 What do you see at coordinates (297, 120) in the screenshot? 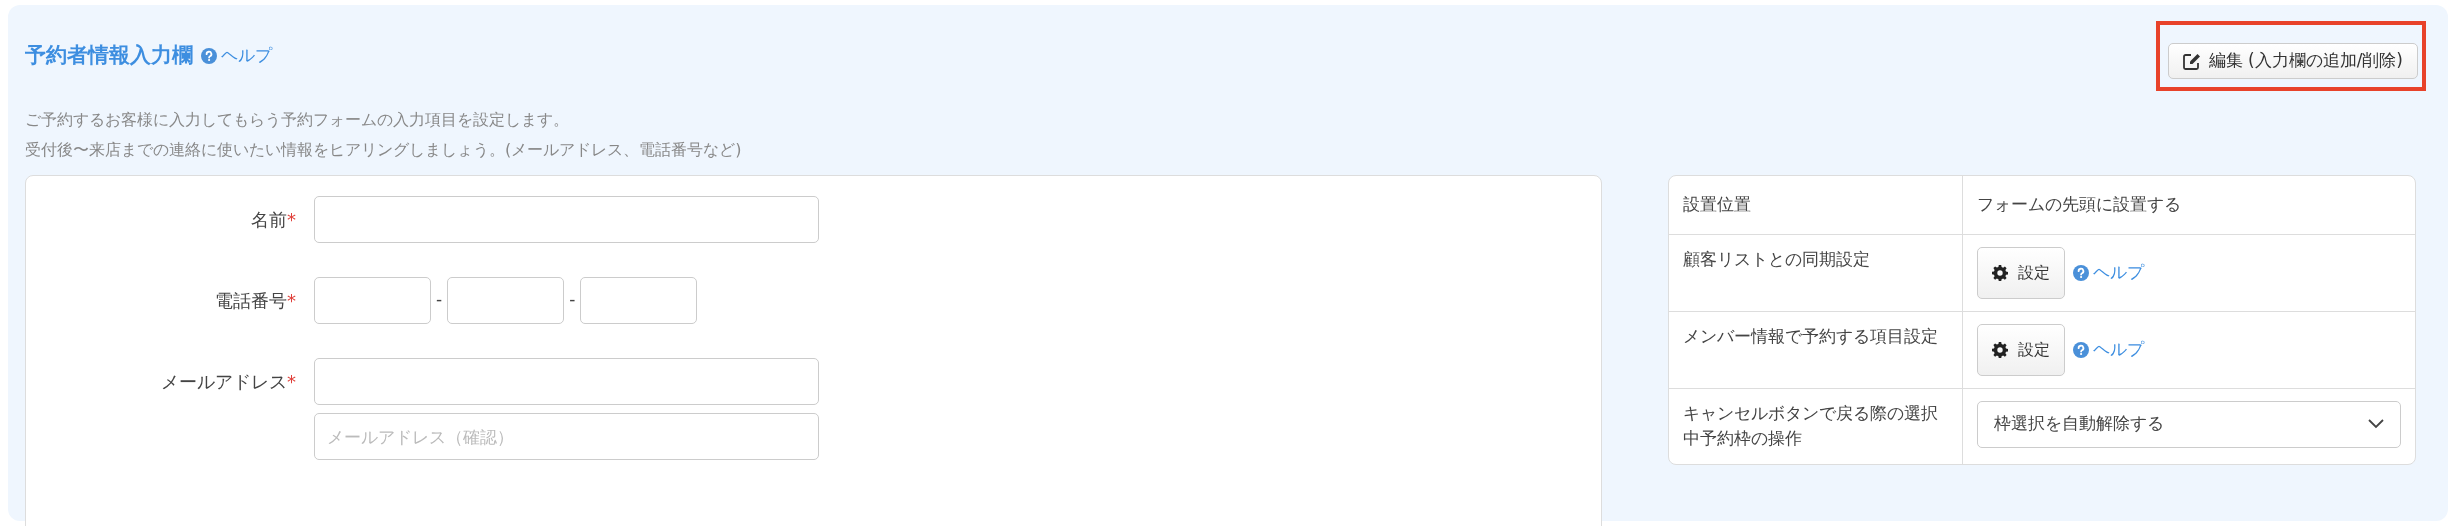
I see `description-text: ご予約するお客様に入力してもらう予約フォームの入力項目を設定します。` at bounding box center [297, 120].